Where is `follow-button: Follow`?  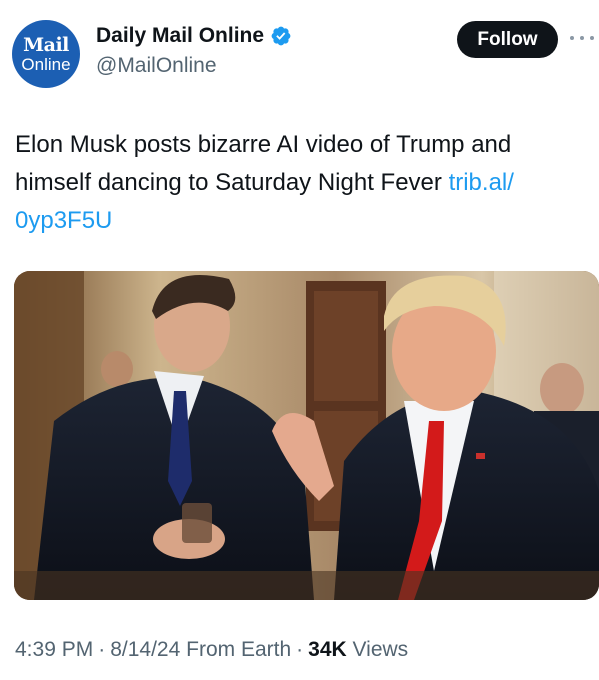
follow-button: Follow is located at coordinates (507, 39).